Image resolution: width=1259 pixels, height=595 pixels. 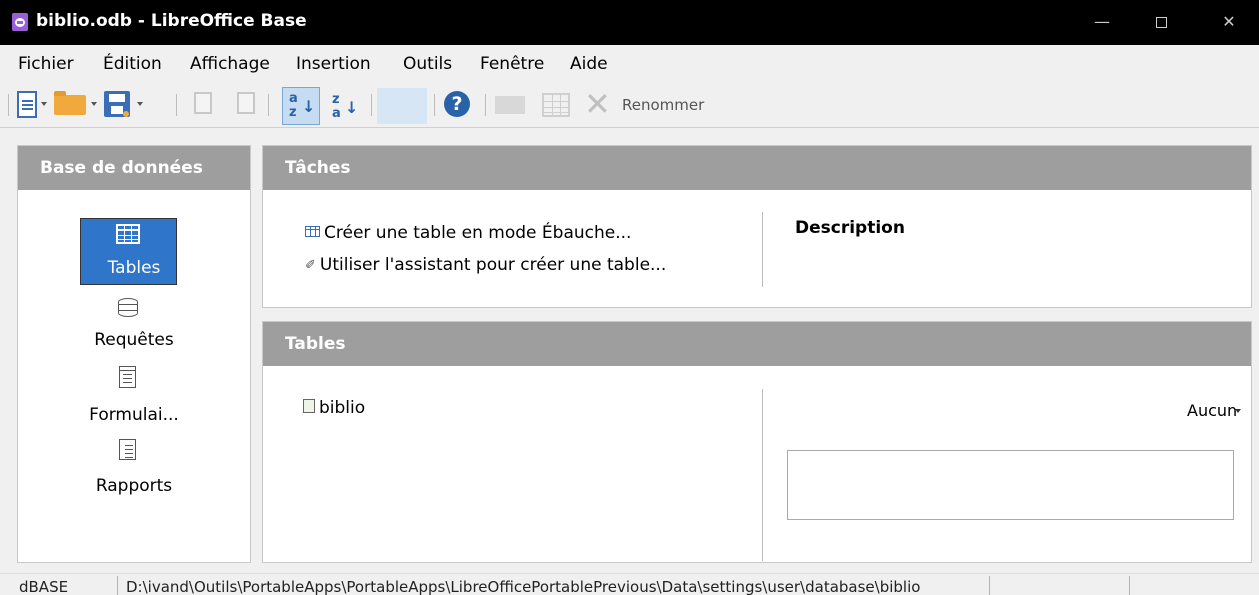 I want to click on new-document-icon, so click(x=27, y=104).